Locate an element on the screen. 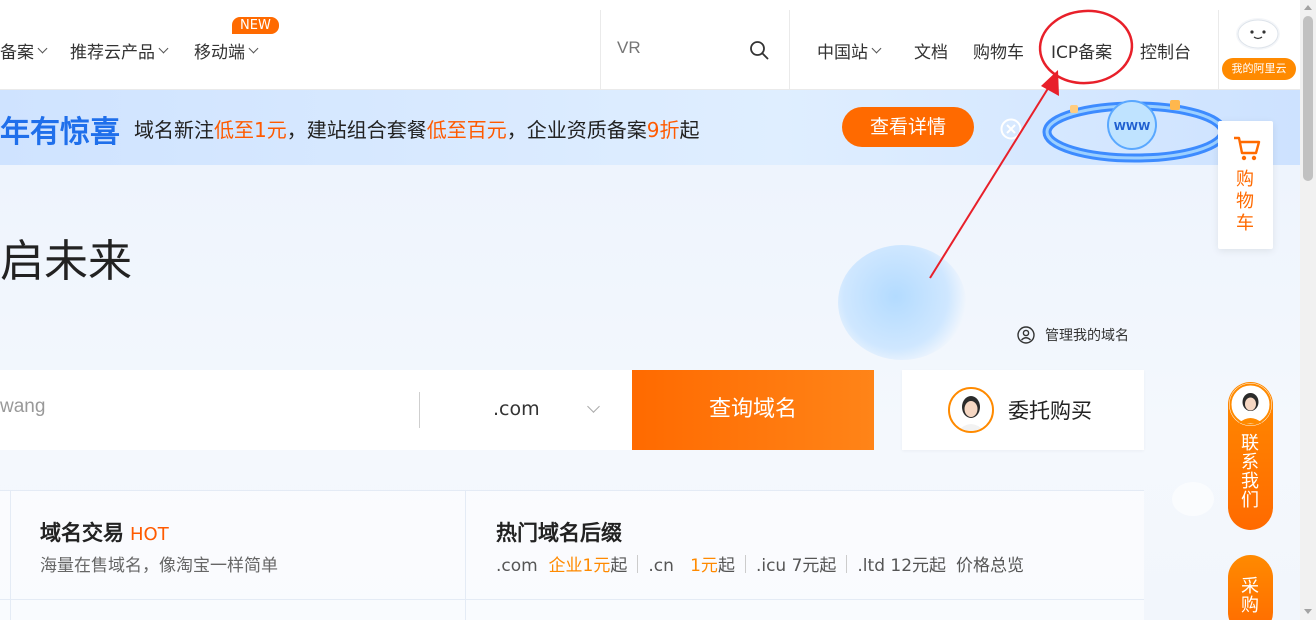 The image size is (1316, 620). search-box is located at coordinates (695, 50).